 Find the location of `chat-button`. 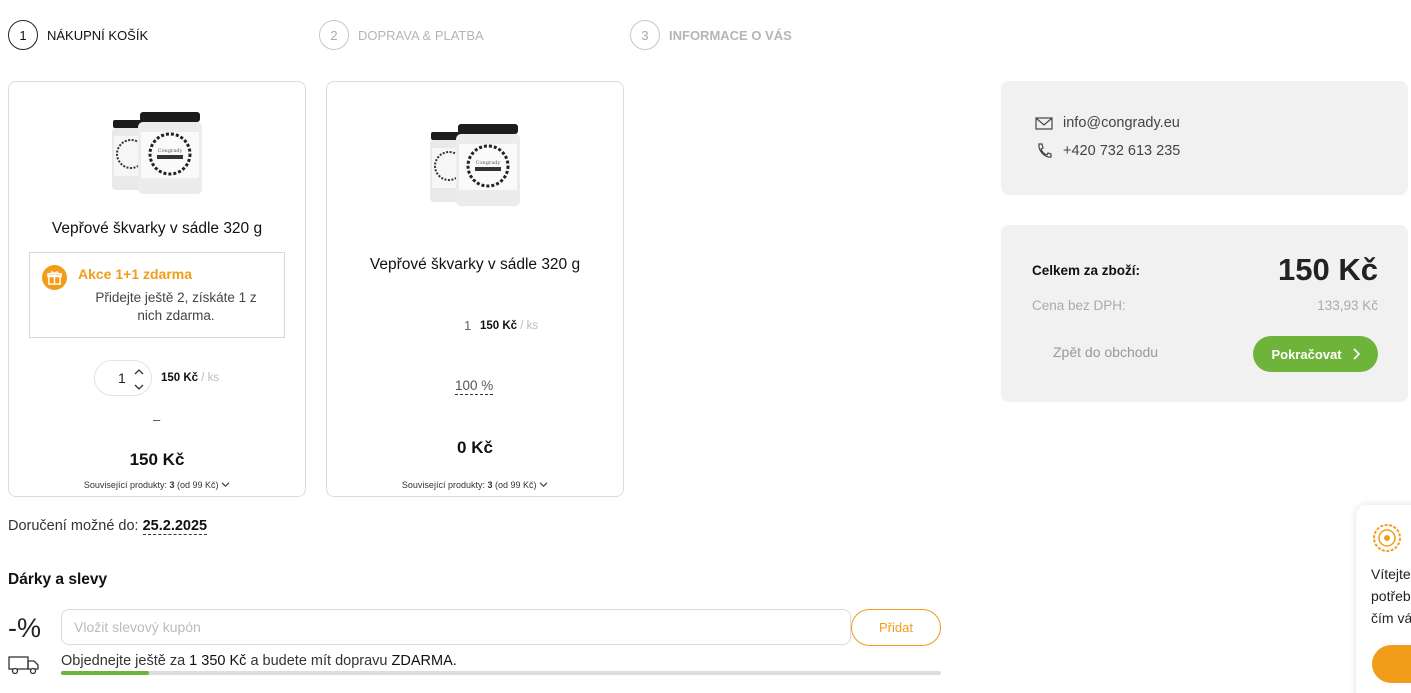

chat-button is located at coordinates (1391, 664).